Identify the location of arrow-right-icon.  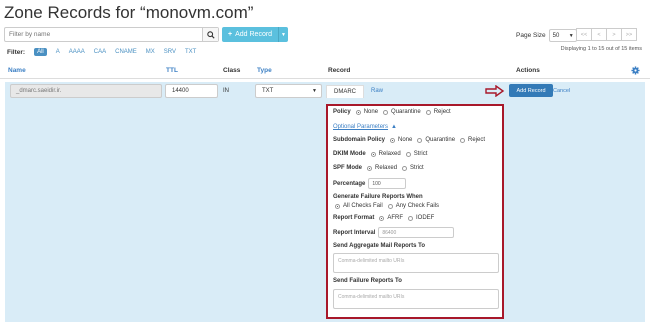
(495, 91).